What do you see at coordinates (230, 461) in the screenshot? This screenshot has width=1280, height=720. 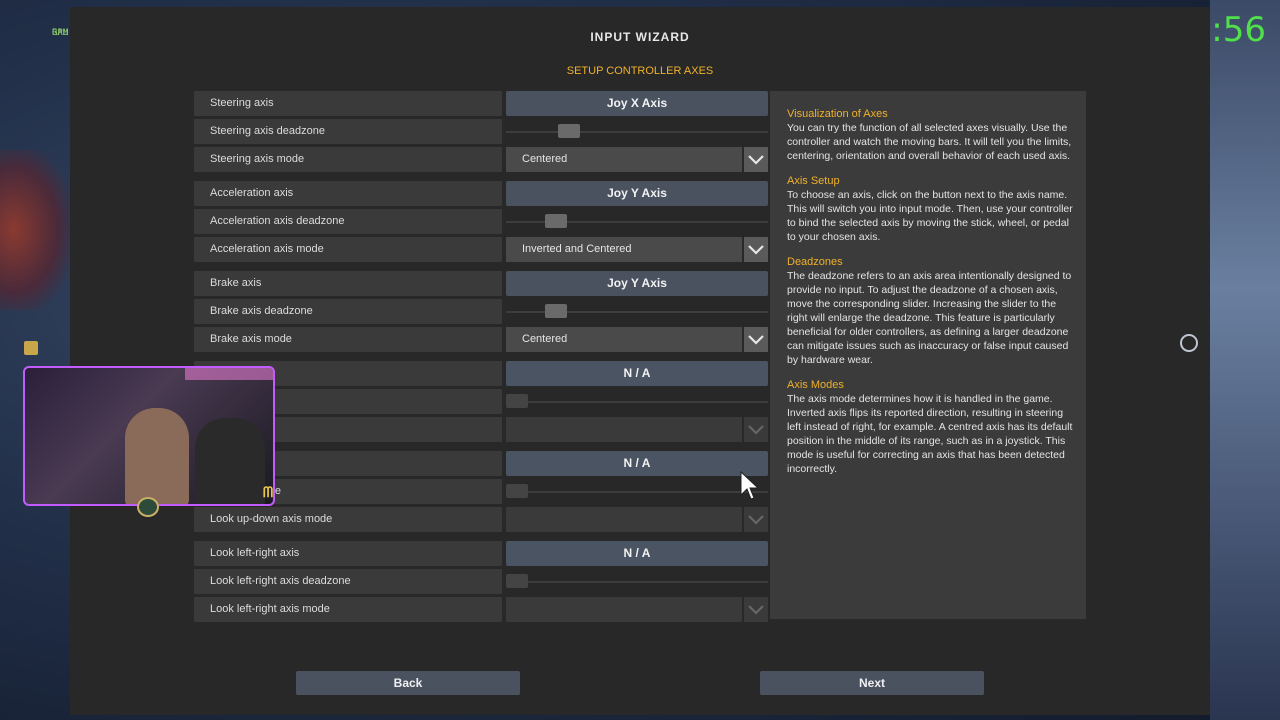 I see `streamer-right` at bounding box center [230, 461].